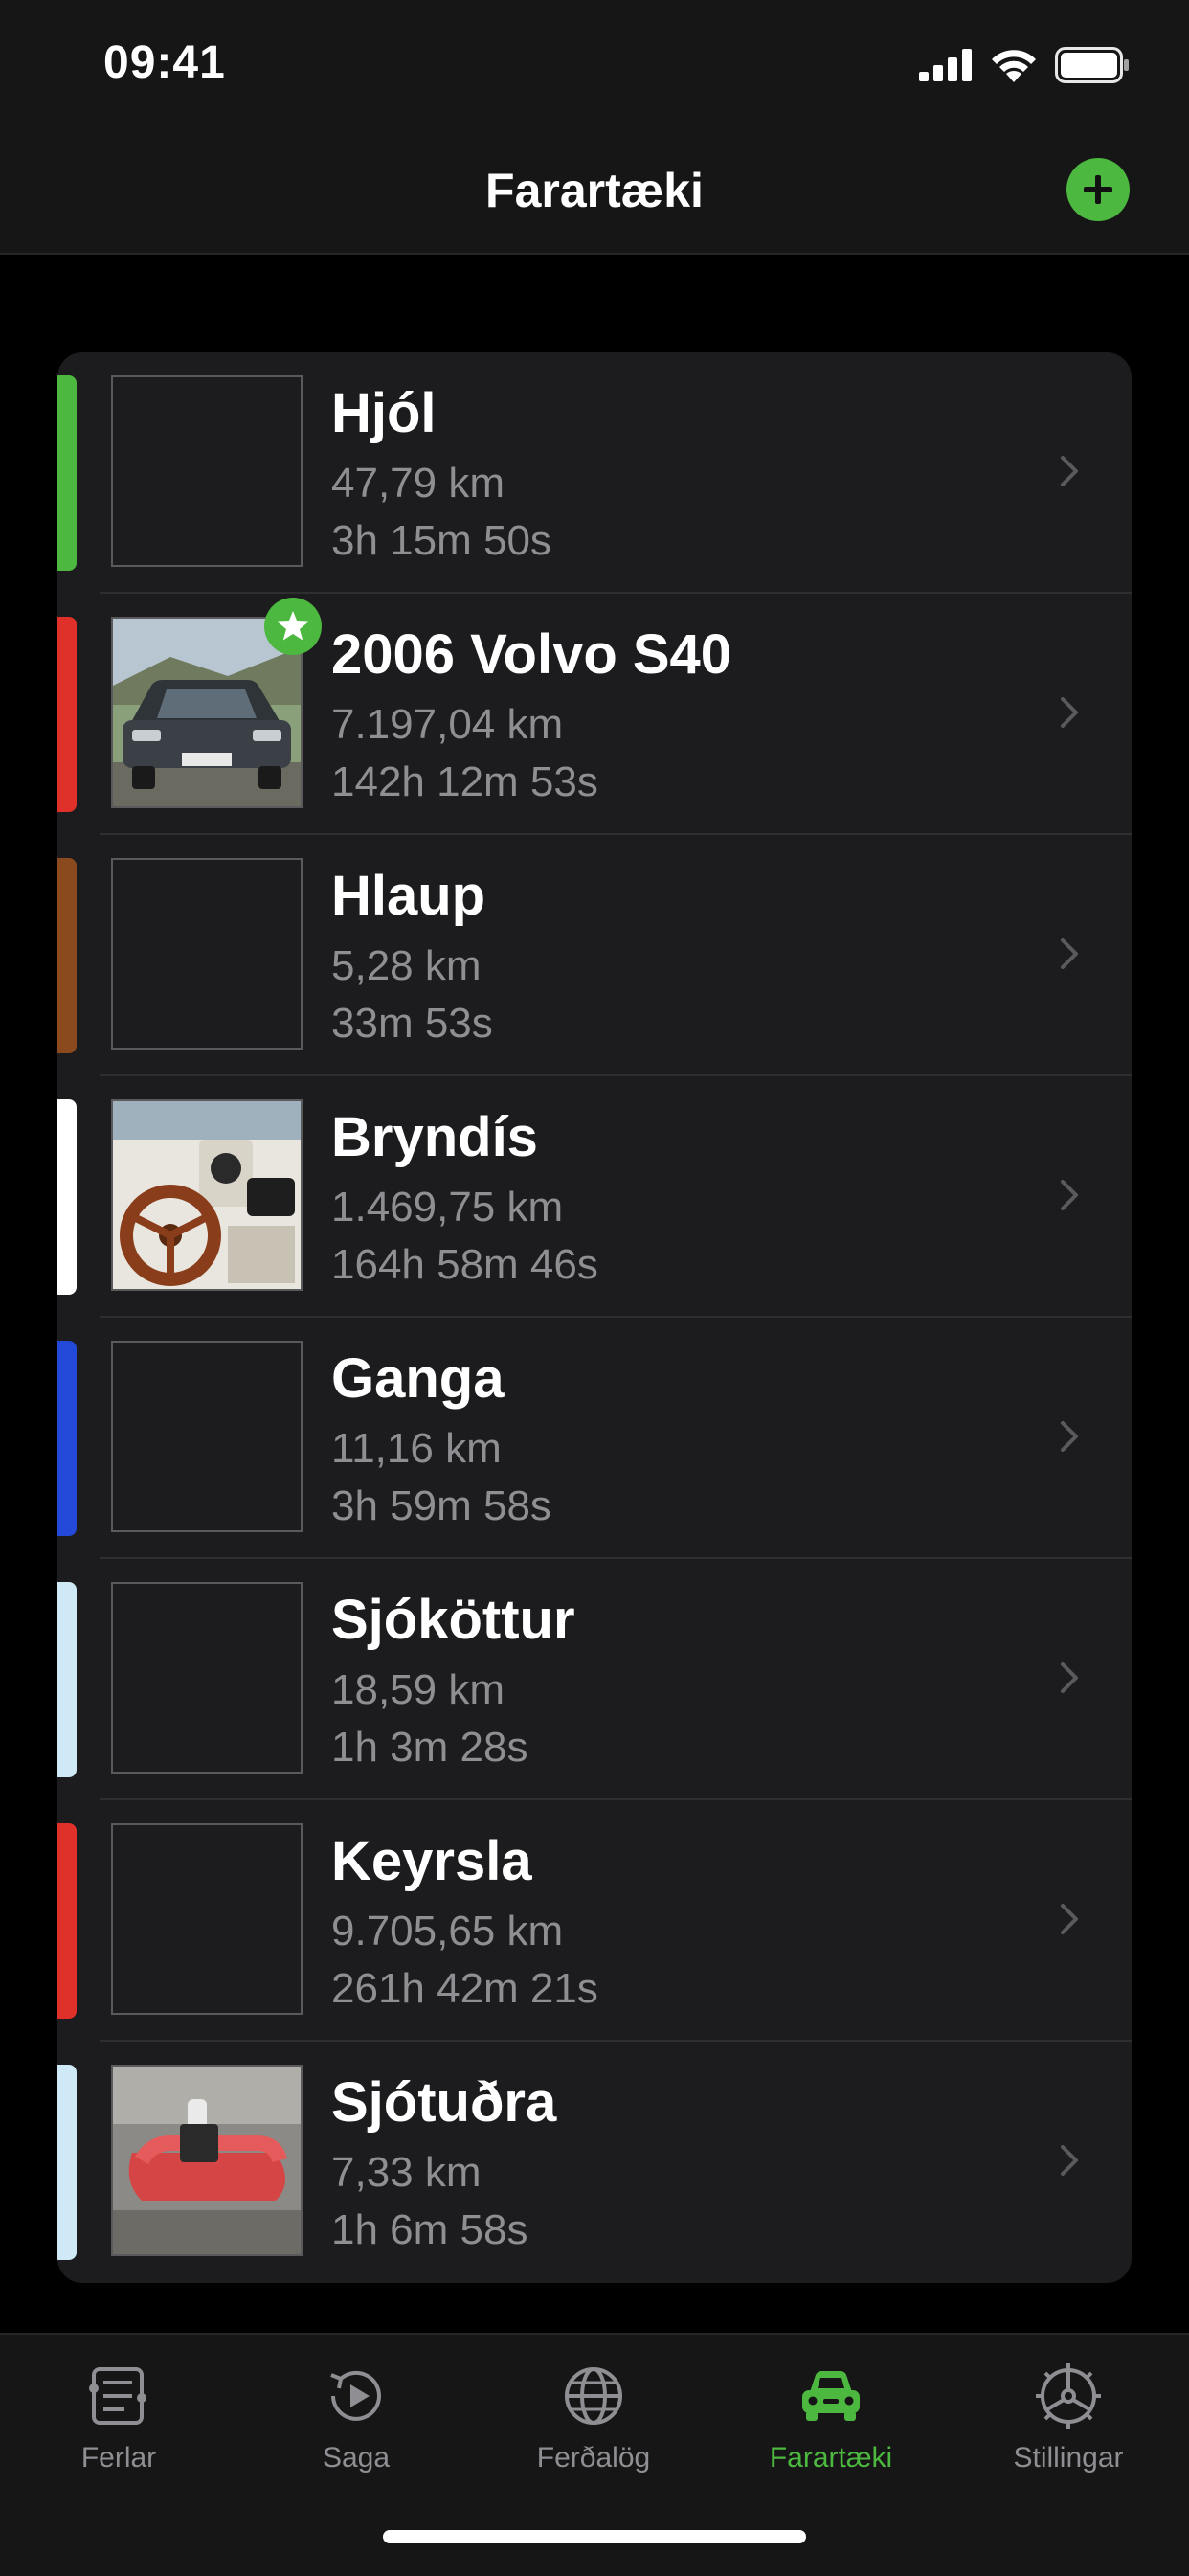 The width and height of the screenshot is (1189, 2576). I want to click on tab-farartaeki: Farartæki, so click(831, 2427).